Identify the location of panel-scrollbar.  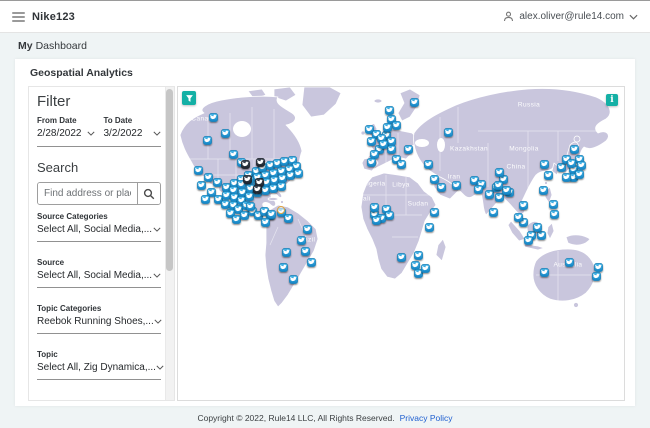
(169, 243).